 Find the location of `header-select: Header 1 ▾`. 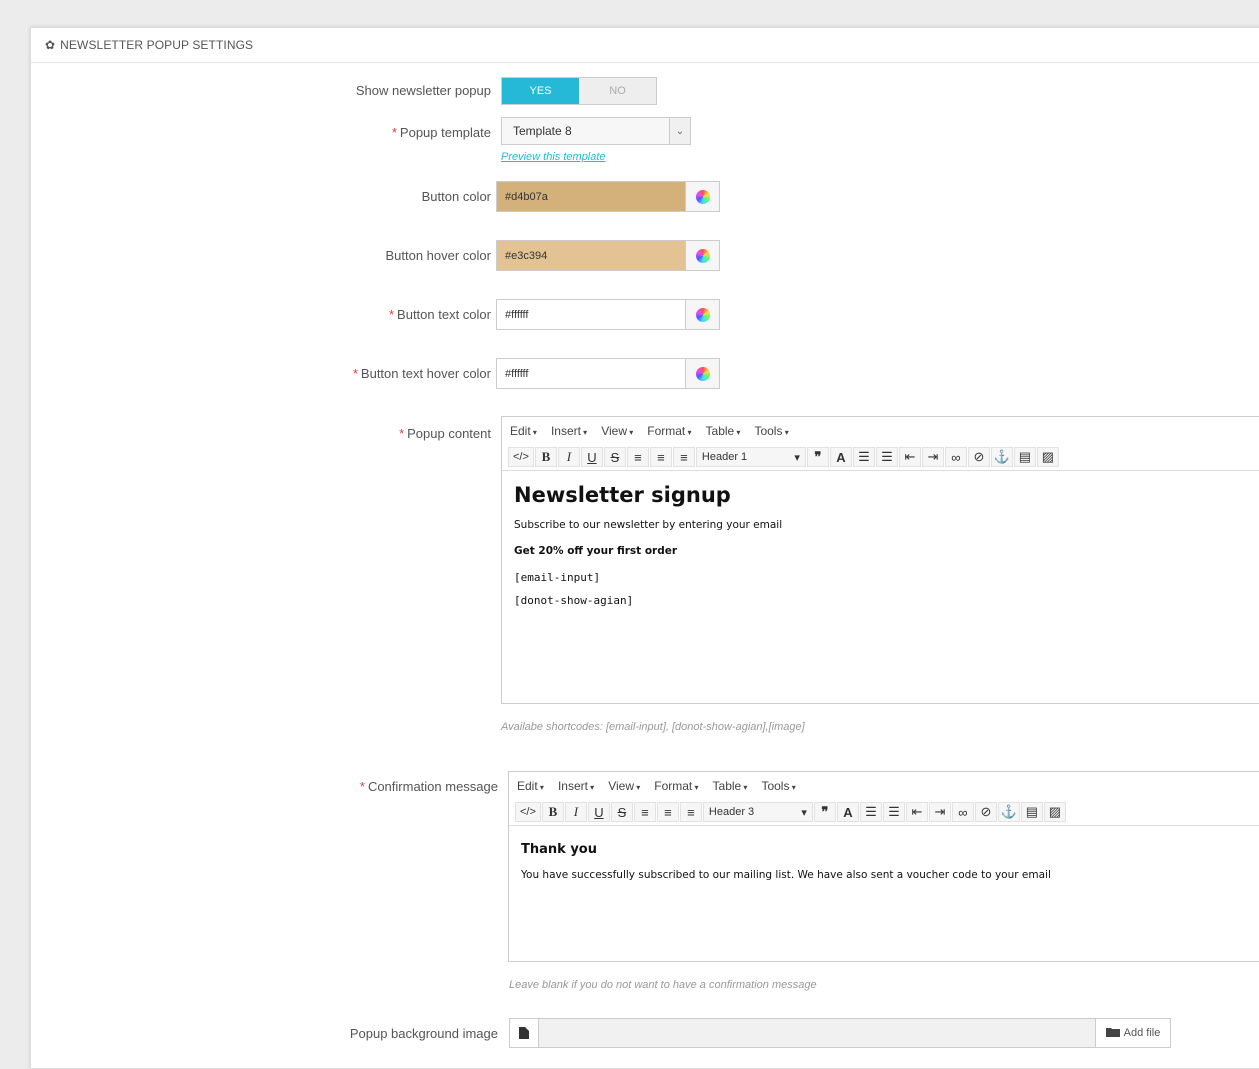

header-select: Header 1 ▾ is located at coordinates (750, 457).